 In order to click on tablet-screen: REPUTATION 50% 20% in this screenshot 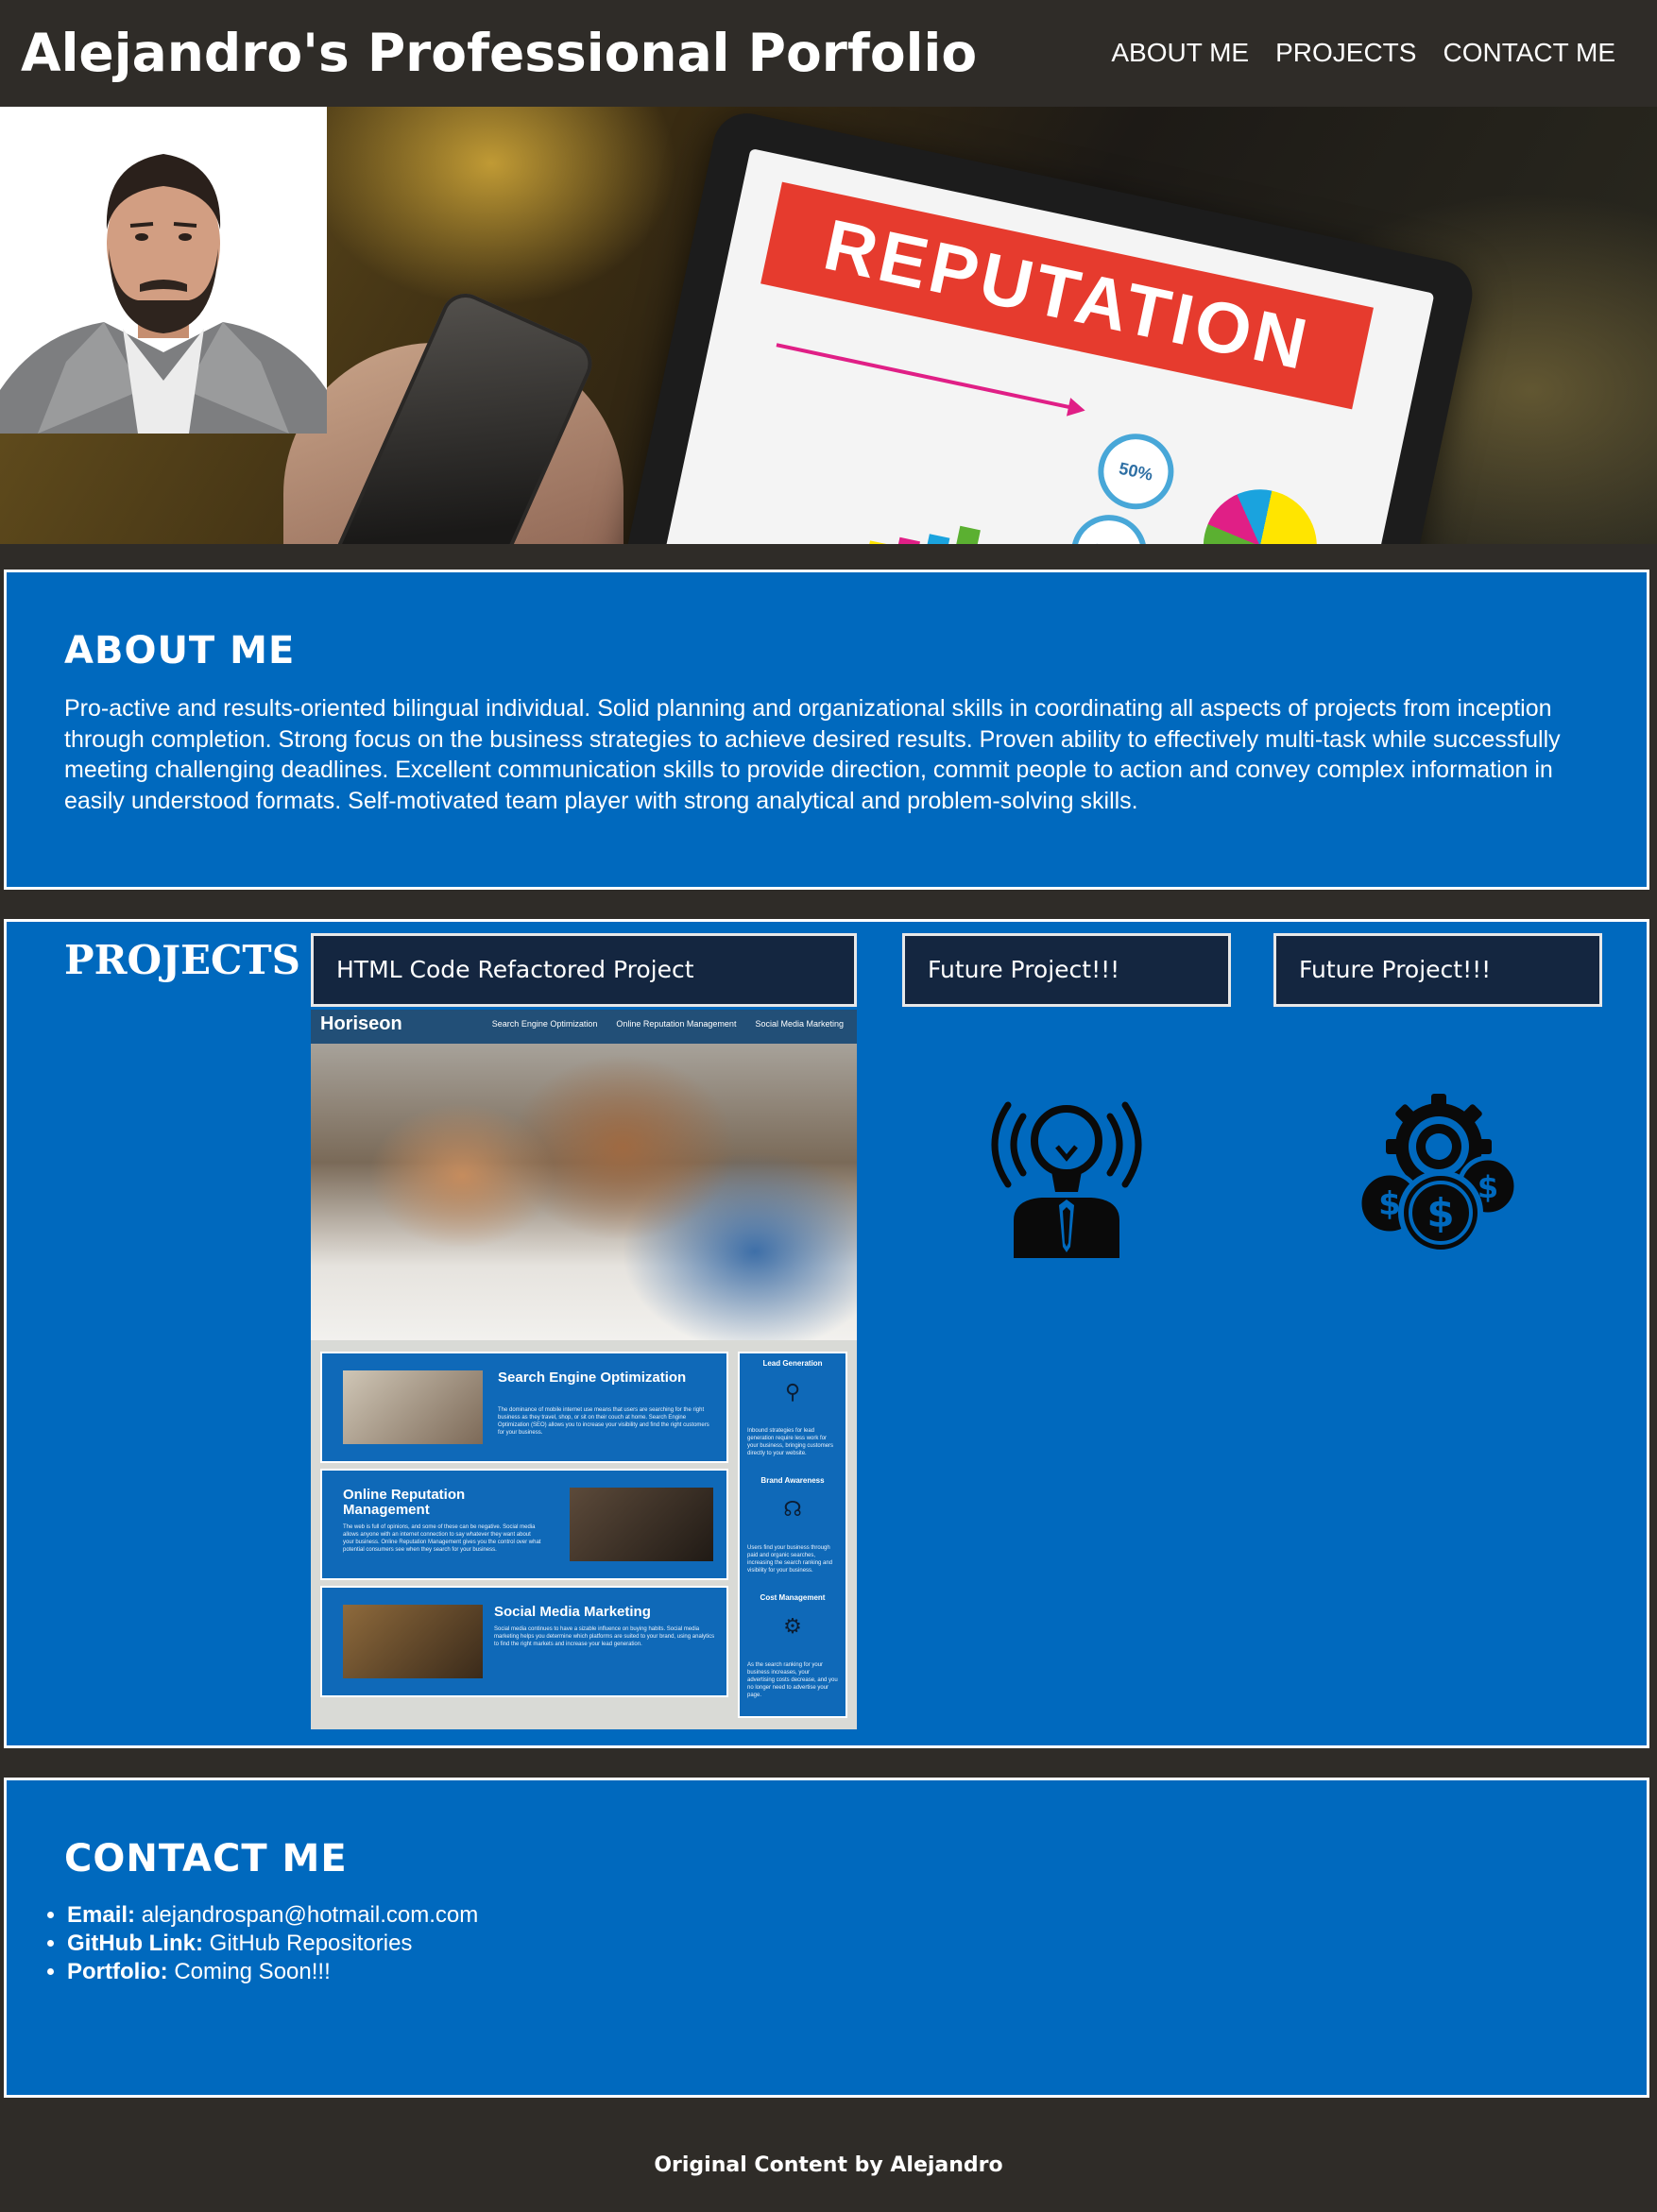, I will do `click(1049, 345)`.